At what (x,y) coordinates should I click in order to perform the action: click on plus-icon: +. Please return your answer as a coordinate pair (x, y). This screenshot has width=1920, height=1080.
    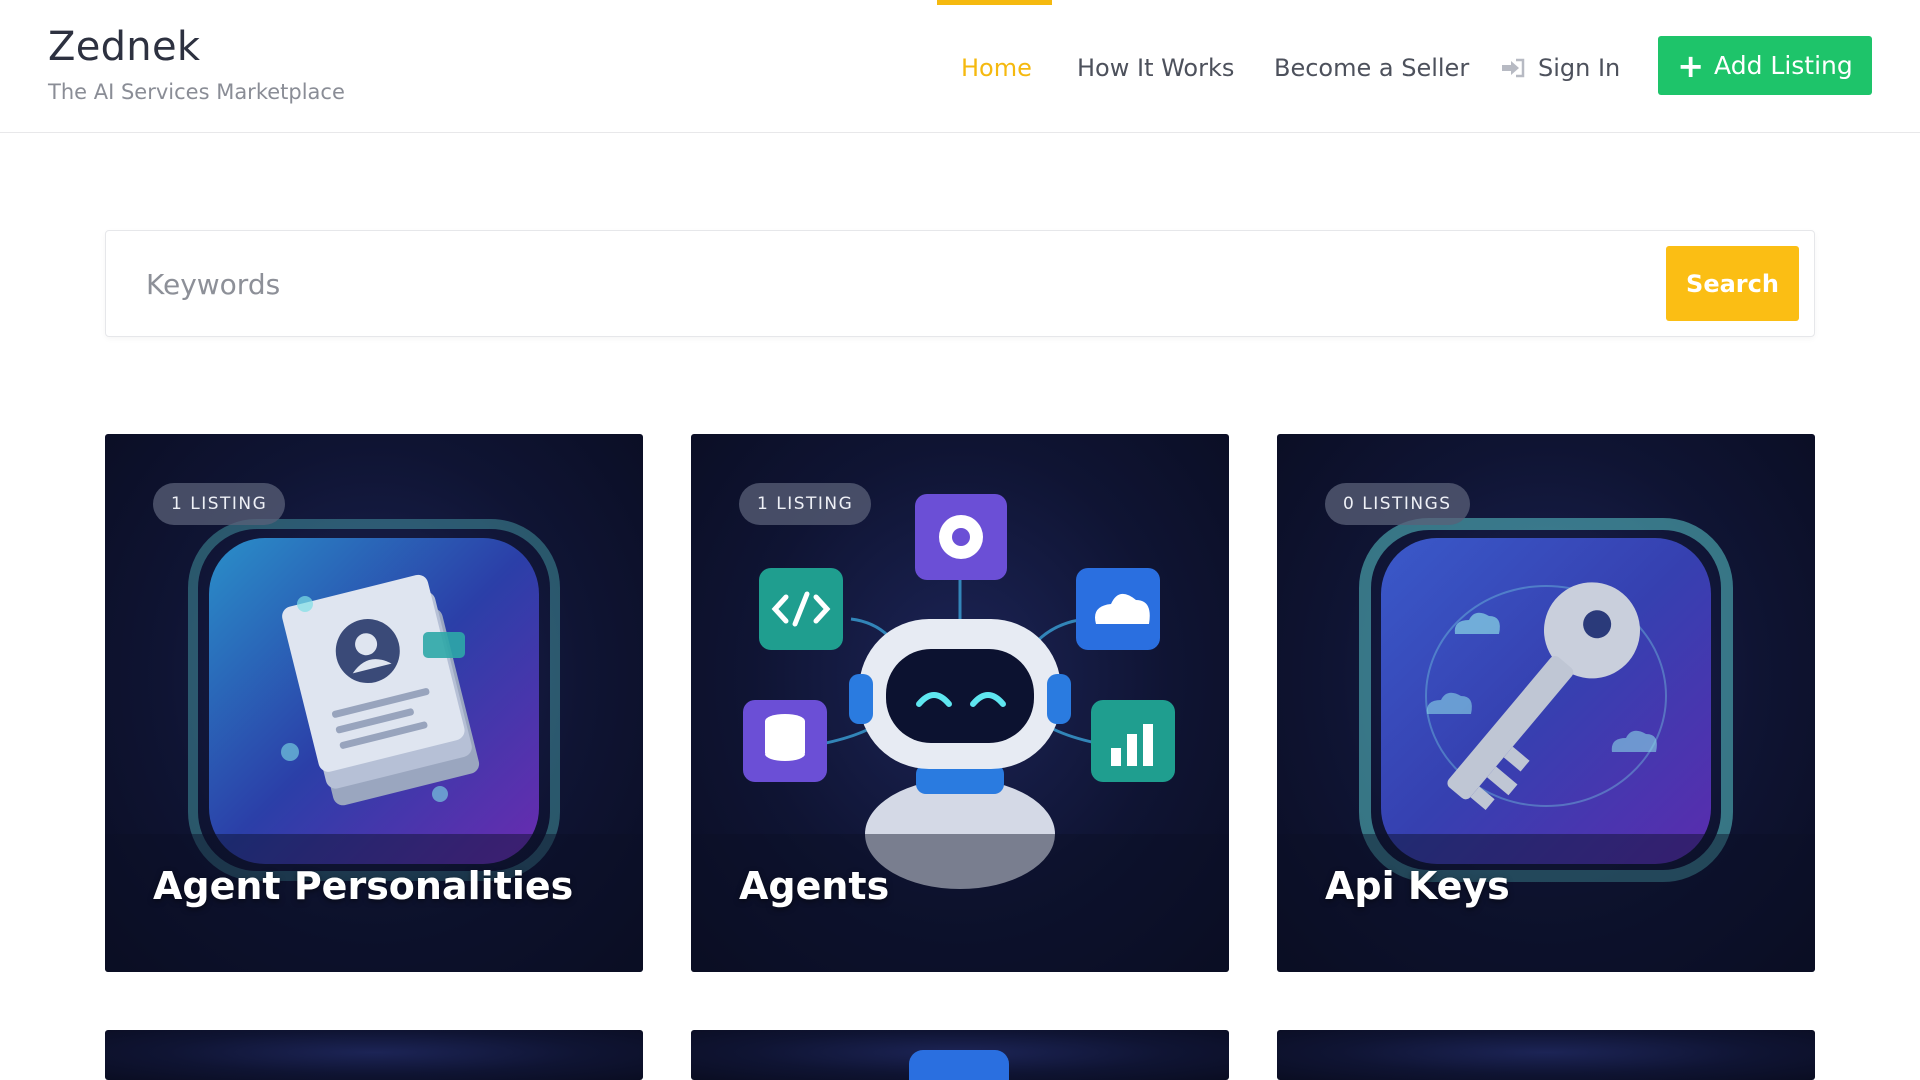
    Looking at the image, I should click on (1691, 65).